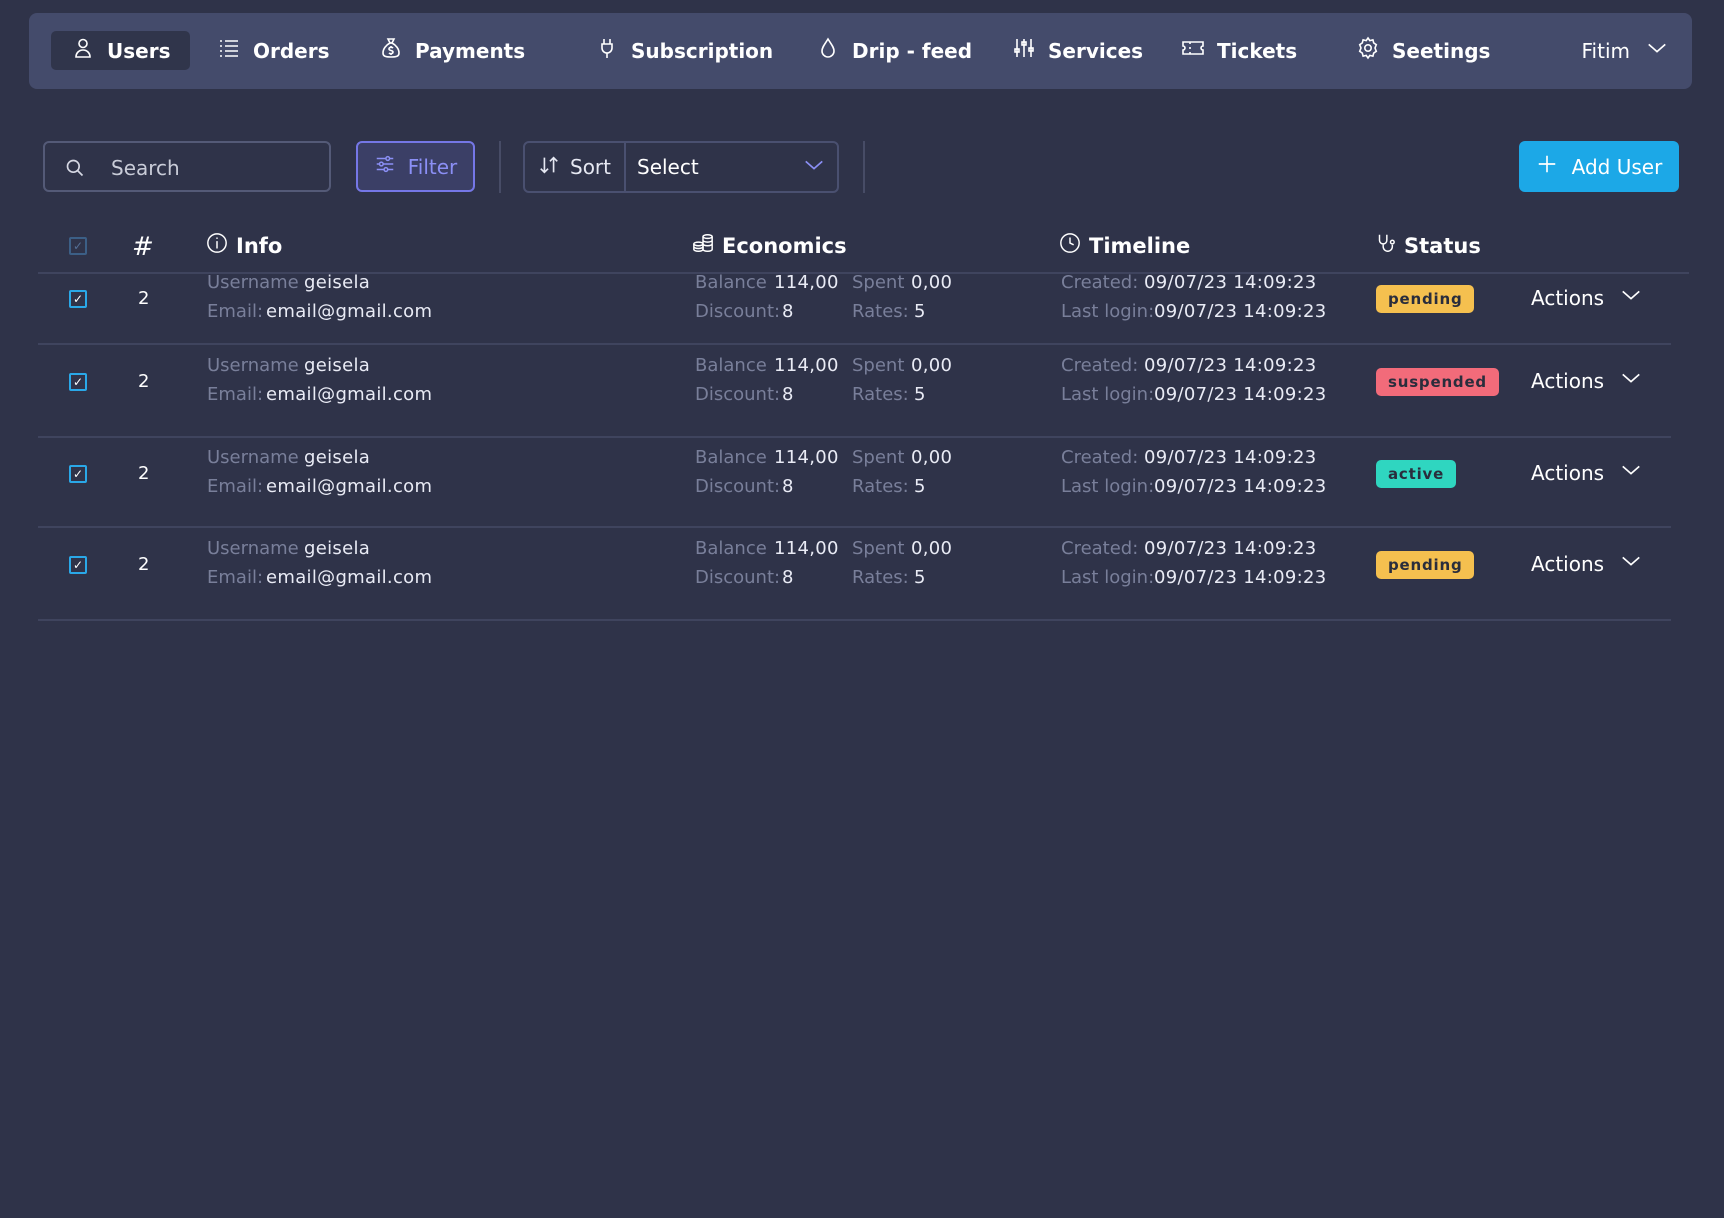 The width and height of the screenshot is (1724, 1218). Describe the element at coordinates (432, 166) in the screenshot. I see `filter-label: Filter` at that location.